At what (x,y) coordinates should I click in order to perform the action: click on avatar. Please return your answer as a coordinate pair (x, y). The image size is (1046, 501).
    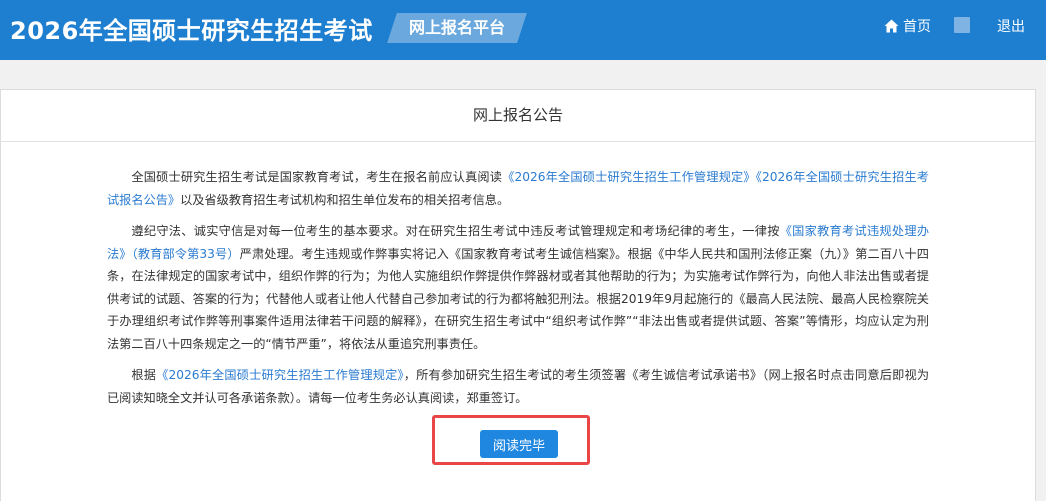
    Looking at the image, I should click on (962, 25).